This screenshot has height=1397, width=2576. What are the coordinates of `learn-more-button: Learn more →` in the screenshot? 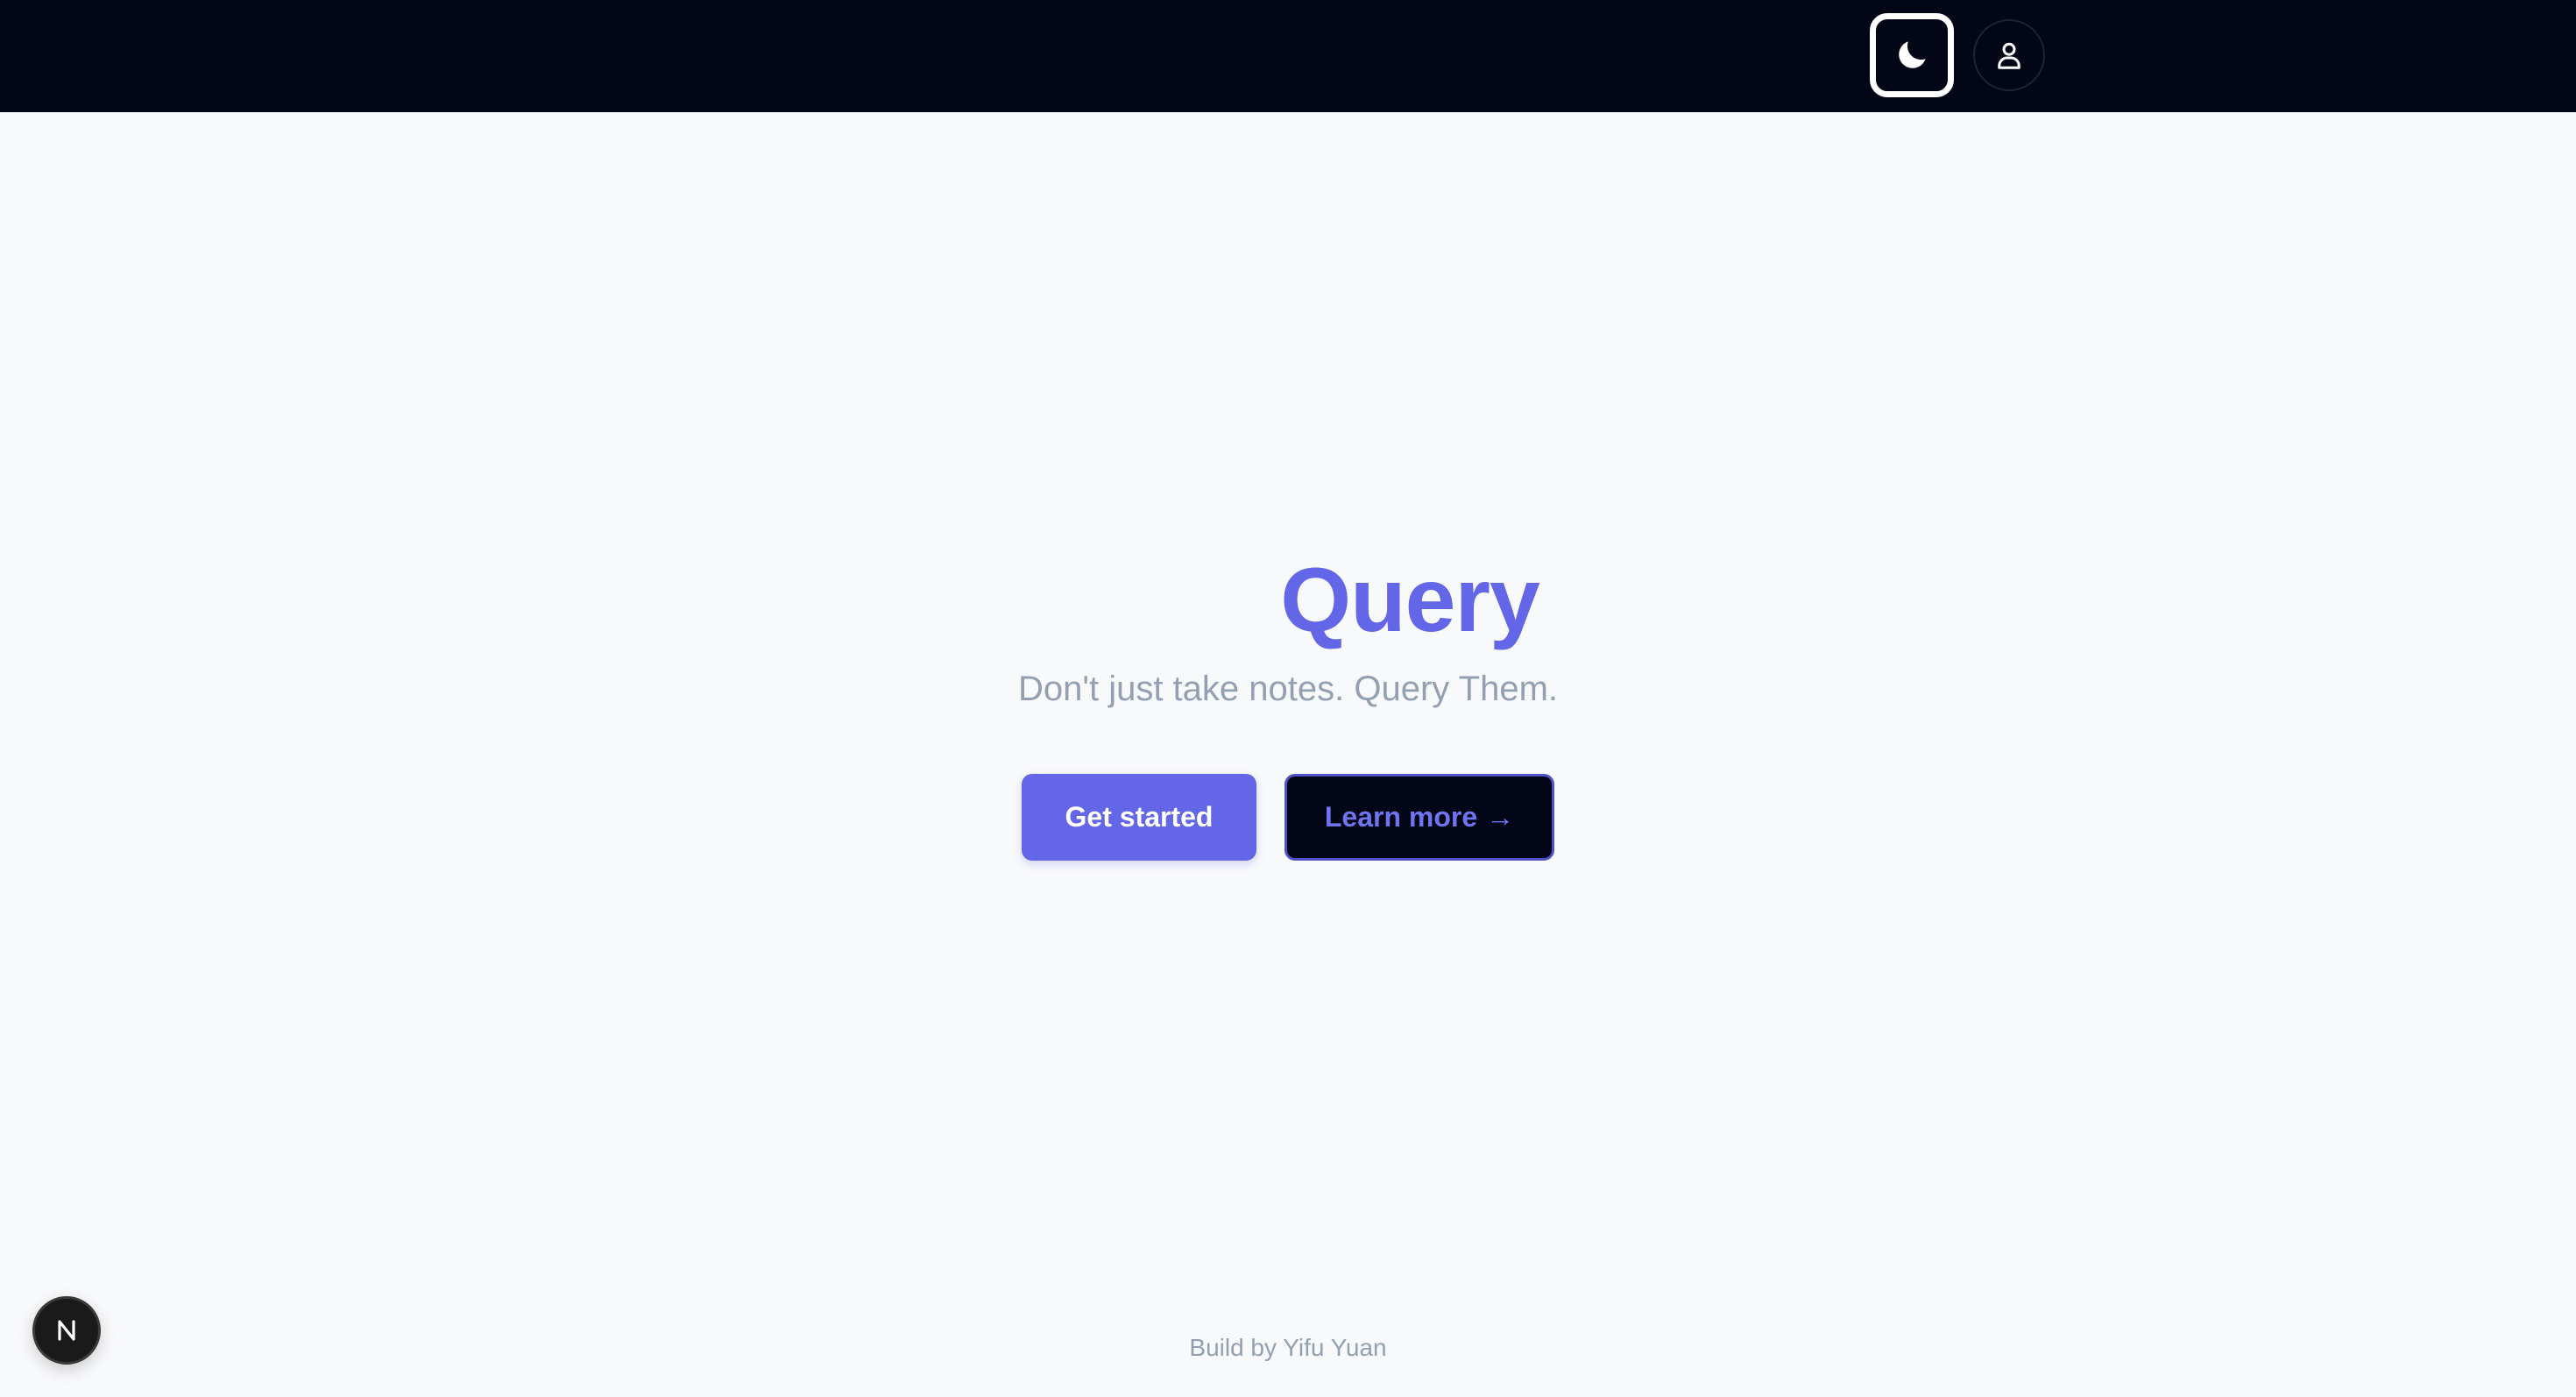 It's located at (1419, 817).